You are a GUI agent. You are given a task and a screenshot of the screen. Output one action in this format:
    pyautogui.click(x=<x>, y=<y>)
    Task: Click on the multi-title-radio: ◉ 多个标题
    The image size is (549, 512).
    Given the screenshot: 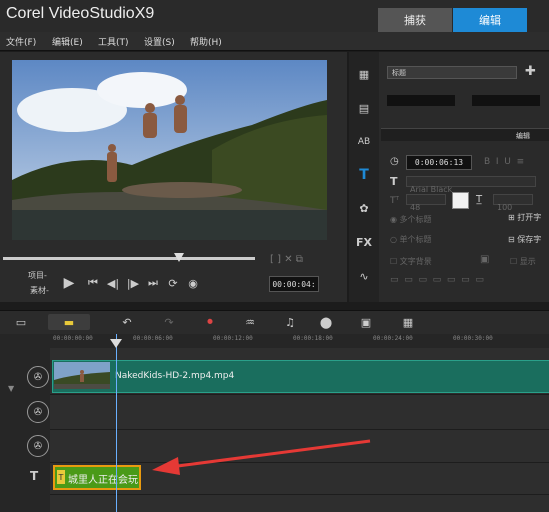 What is the action you would take?
    pyautogui.click(x=411, y=219)
    